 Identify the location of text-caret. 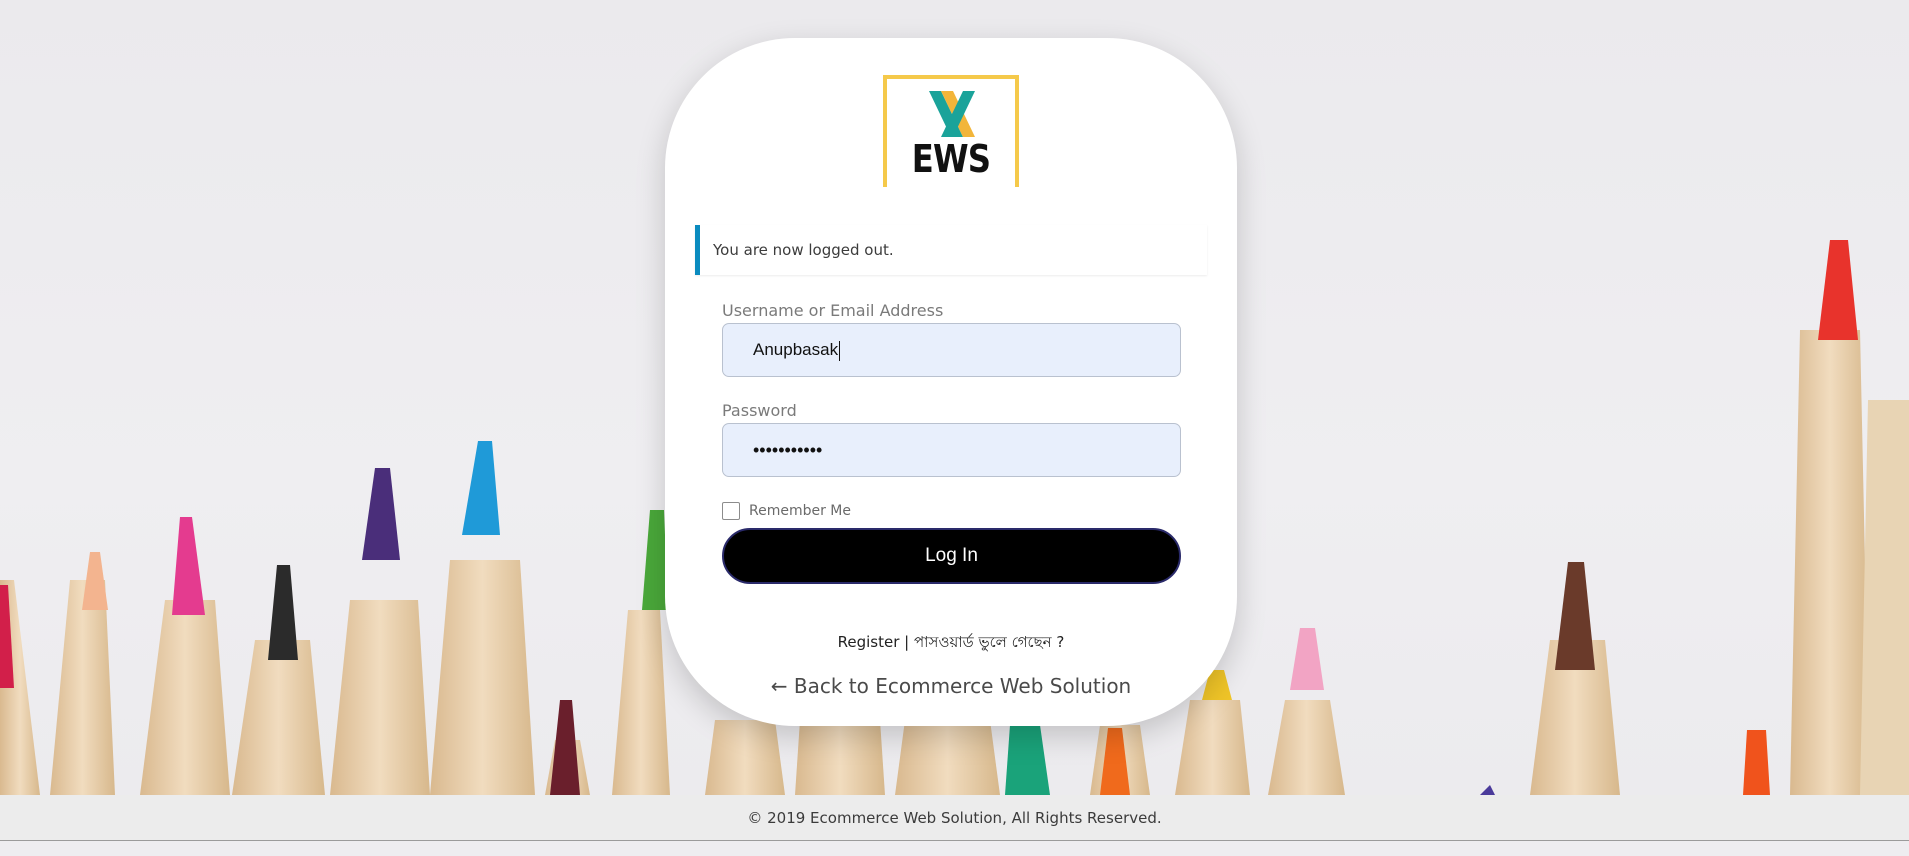
(840, 350).